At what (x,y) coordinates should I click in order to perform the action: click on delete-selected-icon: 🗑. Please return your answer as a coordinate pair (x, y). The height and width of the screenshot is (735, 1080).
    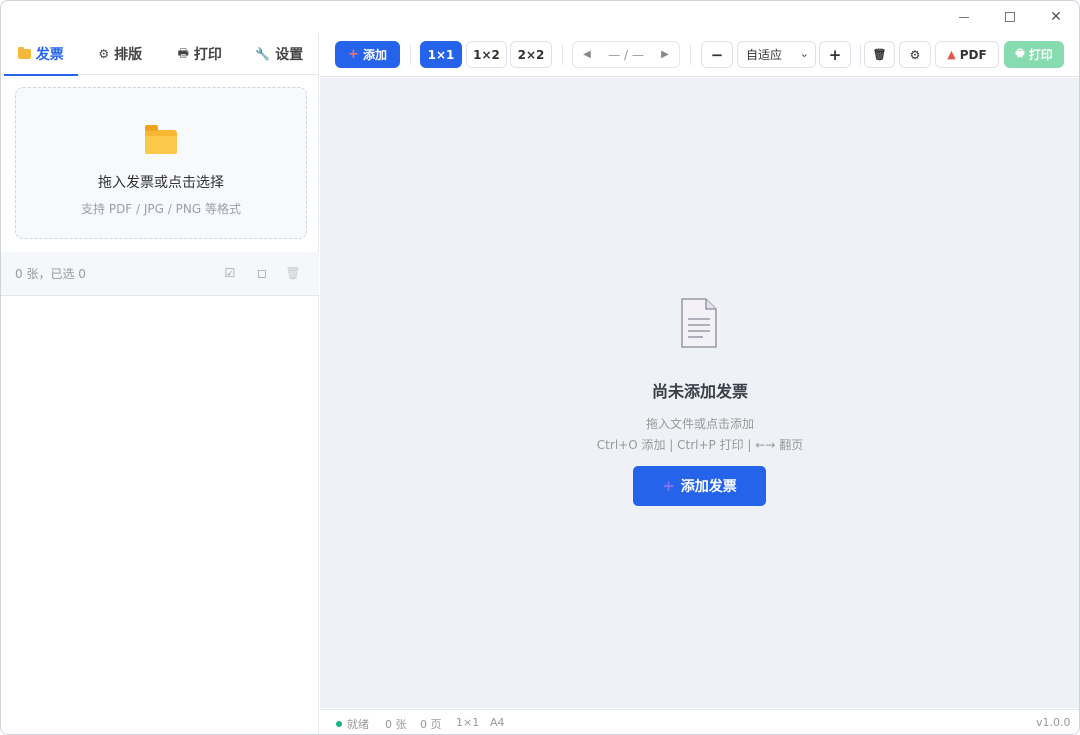
    Looking at the image, I should click on (293, 273).